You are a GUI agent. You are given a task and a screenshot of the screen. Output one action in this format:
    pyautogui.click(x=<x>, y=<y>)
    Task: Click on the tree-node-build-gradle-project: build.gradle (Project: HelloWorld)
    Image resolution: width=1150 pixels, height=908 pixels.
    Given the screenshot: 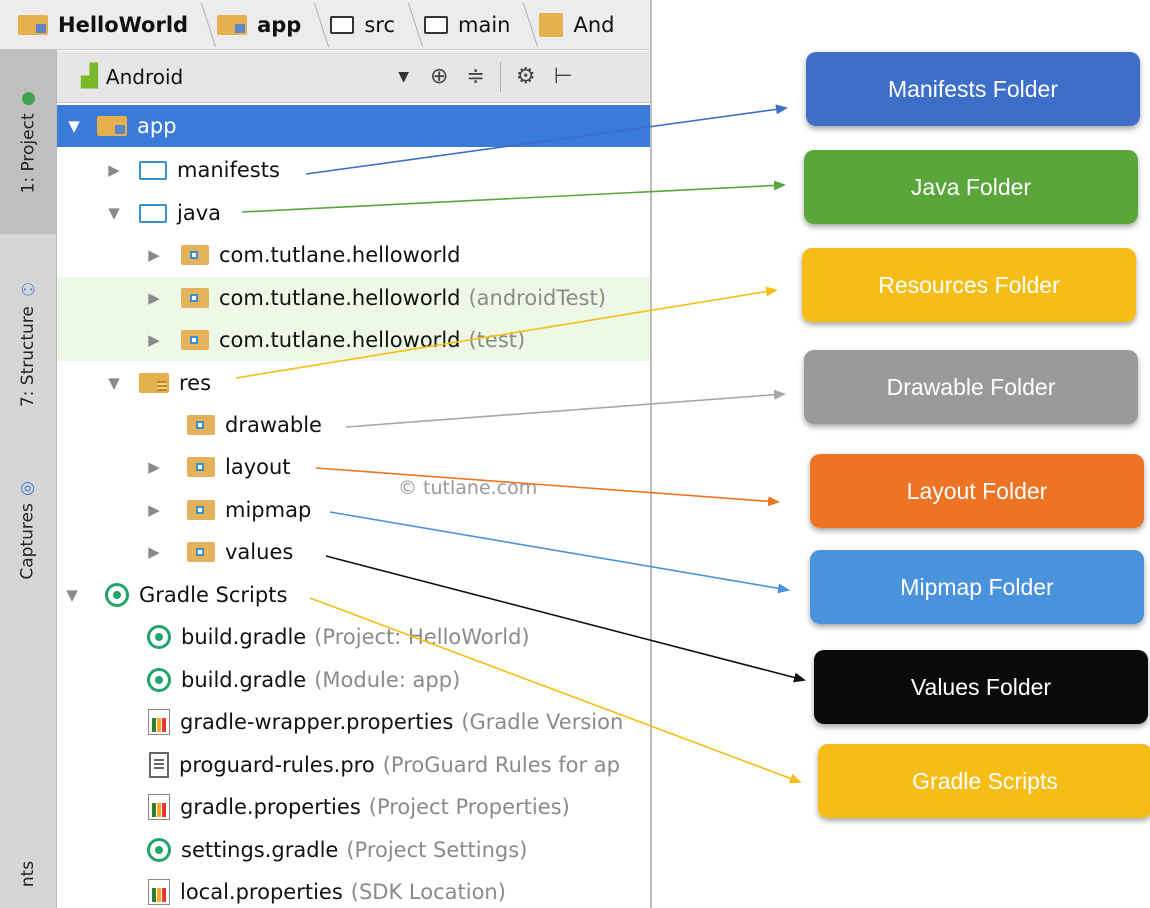 What is the action you would take?
    pyautogui.click(x=353, y=637)
    